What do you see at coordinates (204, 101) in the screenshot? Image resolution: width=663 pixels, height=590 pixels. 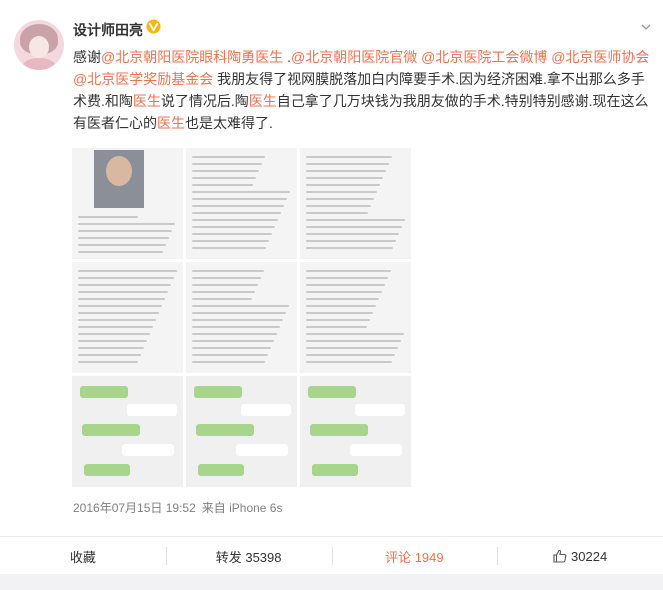 I see `post-text-fragment: 说了情况后.陶` at bounding box center [204, 101].